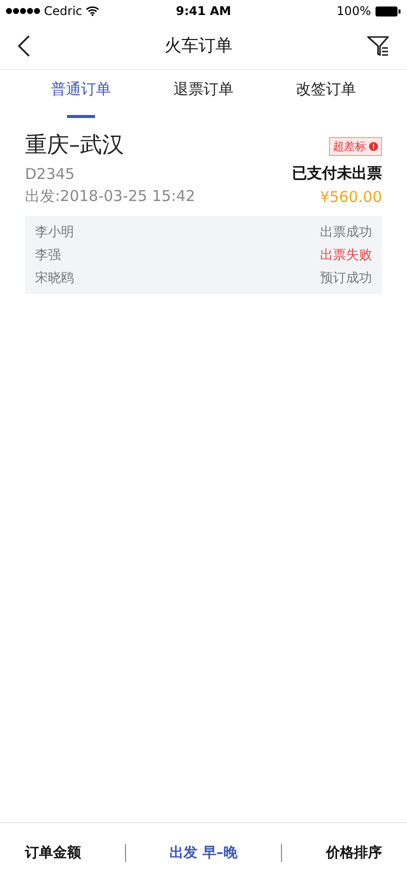 The height and width of the screenshot is (883, 407). I want to click on train-number: D2345, so click(50, 174).